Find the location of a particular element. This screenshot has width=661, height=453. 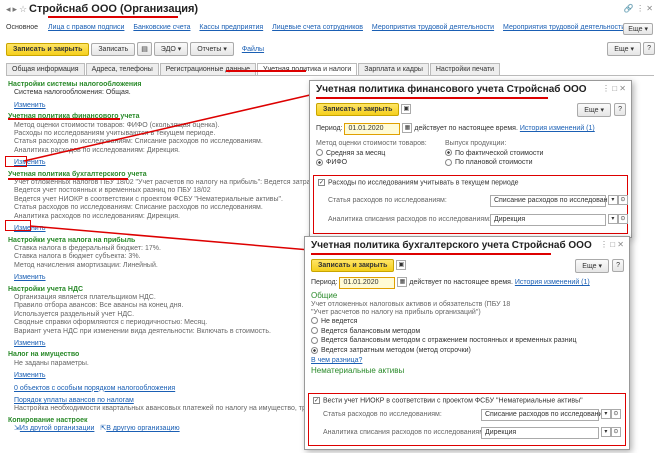

fin-help-button: ? is located at coordinates (620, 109).